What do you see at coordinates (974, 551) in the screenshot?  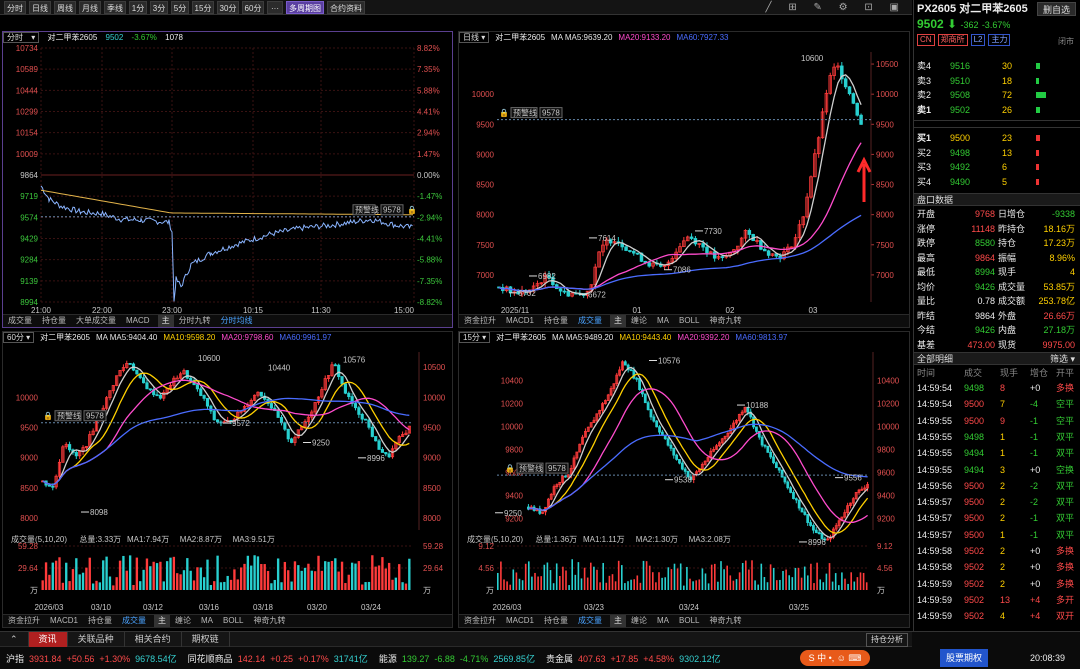 I see `tick-cell: 9502` at bounding box center [974, 551].